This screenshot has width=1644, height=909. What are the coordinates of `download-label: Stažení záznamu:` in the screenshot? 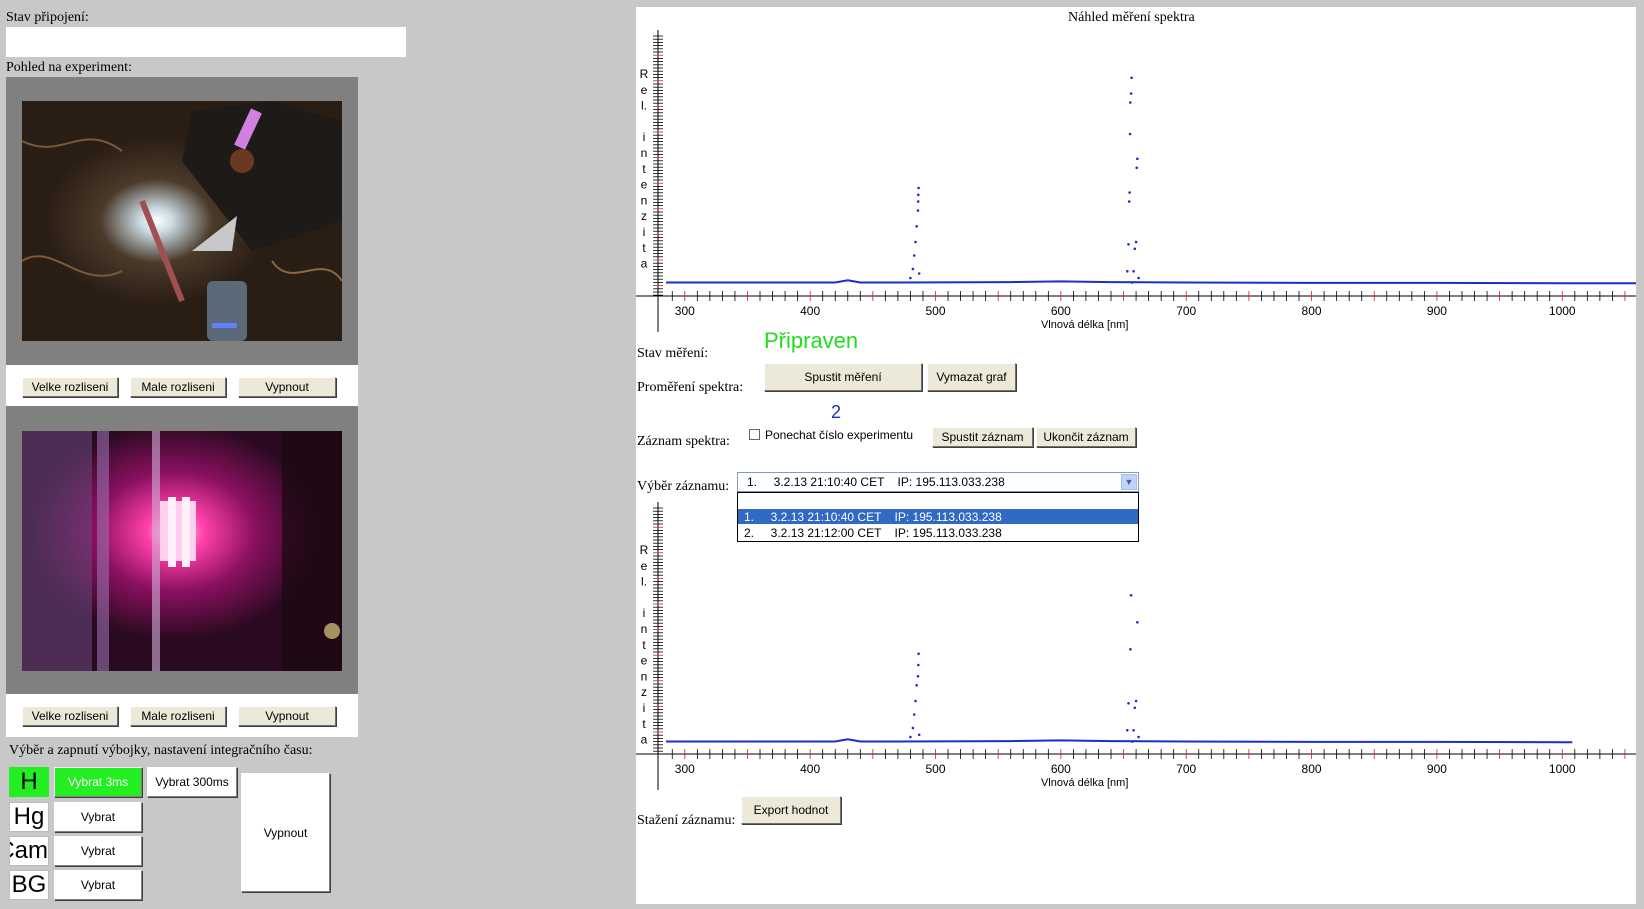 It's located at (686, 820).